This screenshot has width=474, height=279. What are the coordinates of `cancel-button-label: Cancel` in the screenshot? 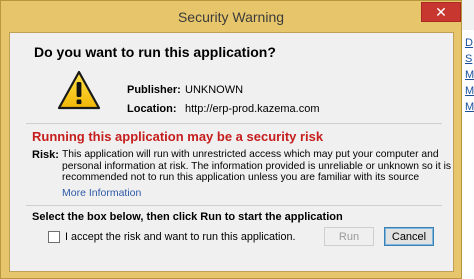 It's located at (409, 236).